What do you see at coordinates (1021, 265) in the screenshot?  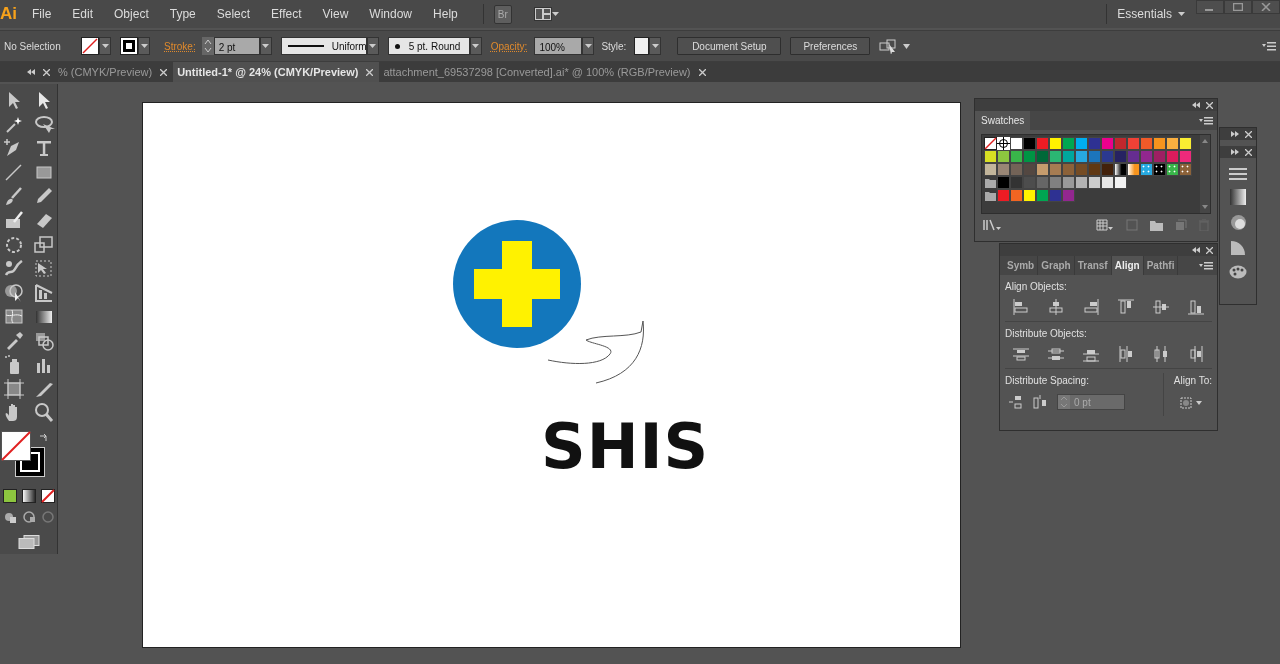 I see `panel-tab: Symb` at bounding box center [1021, 265].